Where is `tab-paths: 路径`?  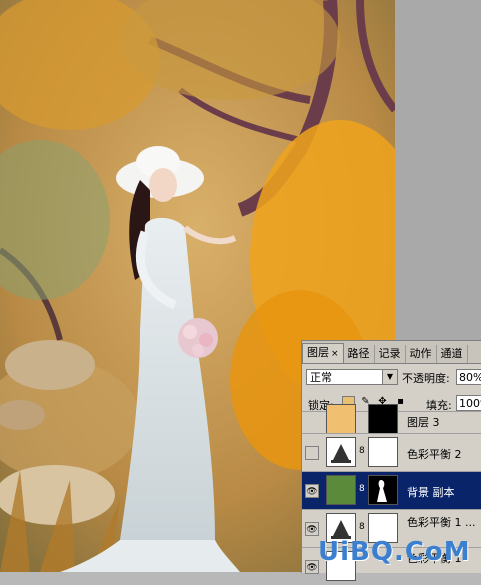 tab-paths: 路径 is located at coordinates (359, 354).